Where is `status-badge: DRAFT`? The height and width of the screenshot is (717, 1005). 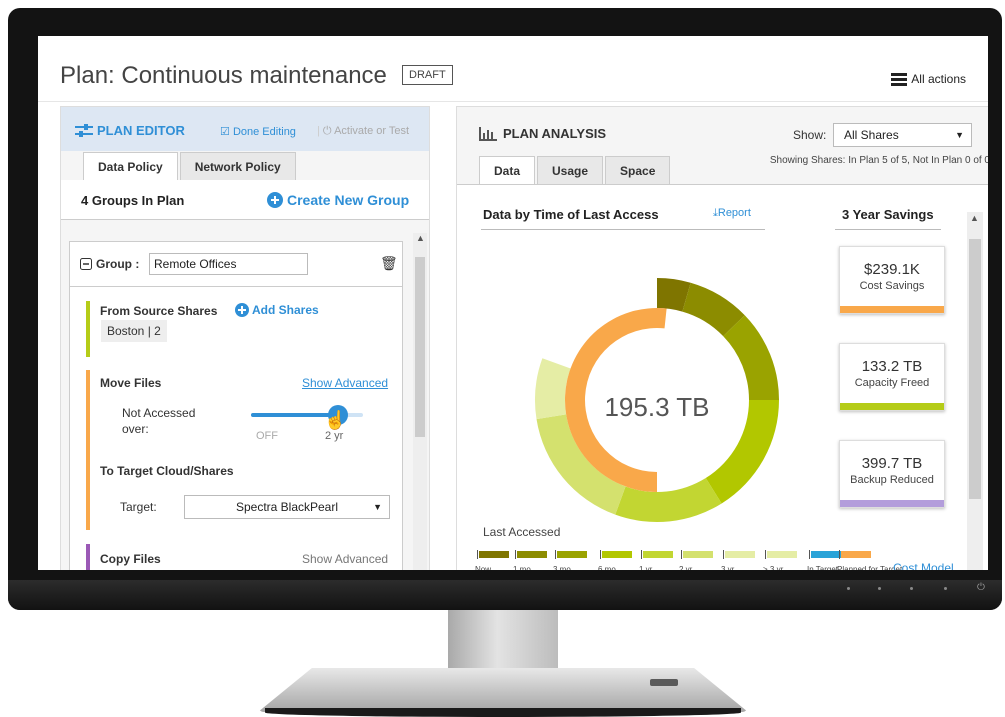 status-badge: DRAFT is located at coordinates (427, 75).